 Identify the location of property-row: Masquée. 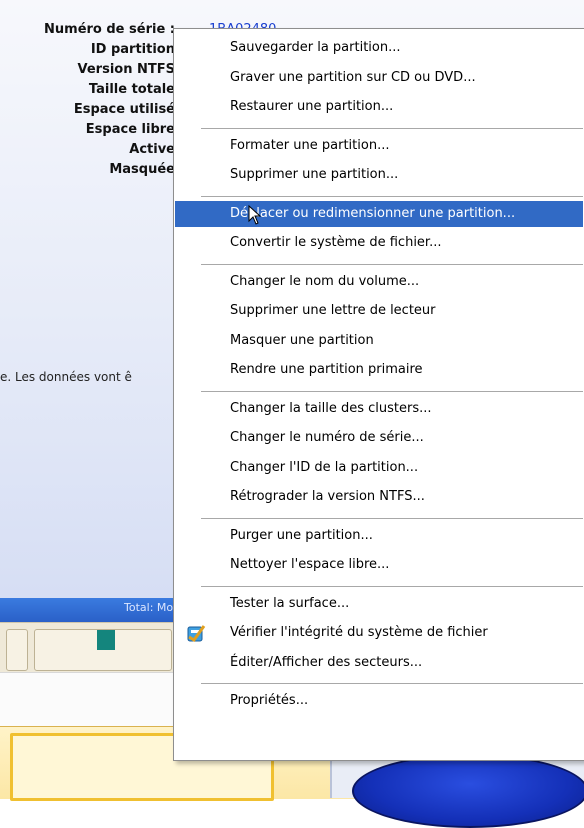
(87, 172).